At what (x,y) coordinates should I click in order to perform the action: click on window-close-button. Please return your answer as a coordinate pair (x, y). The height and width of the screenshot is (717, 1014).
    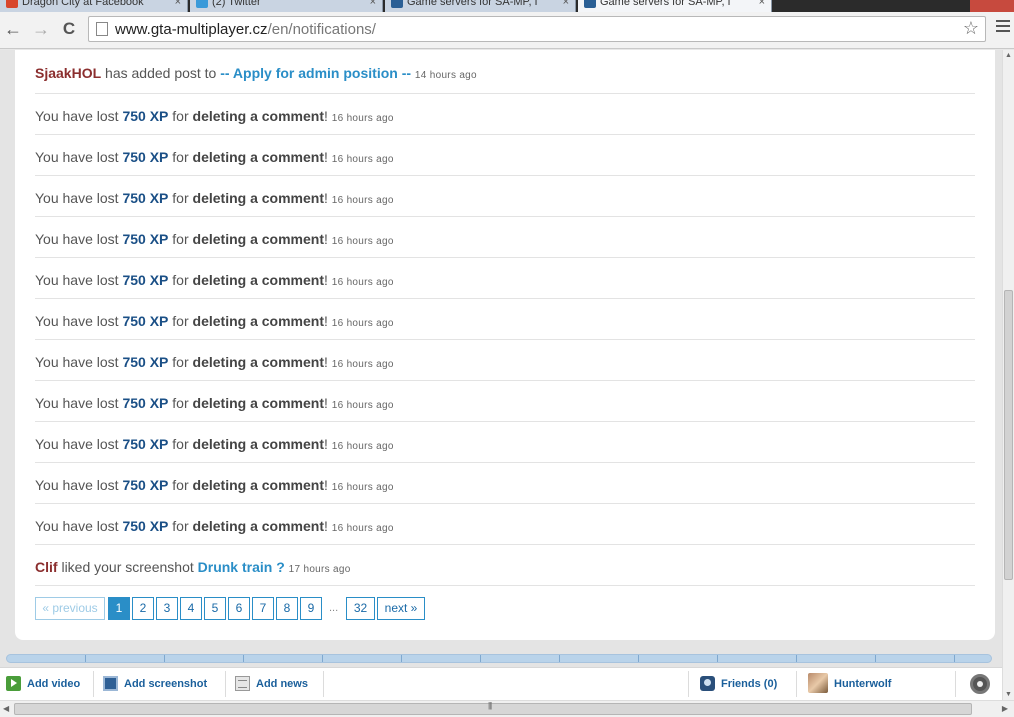
    Looking at the image, I should click on (992, 6).